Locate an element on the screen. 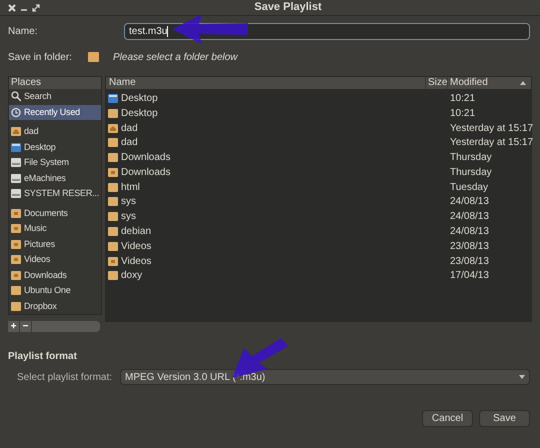 This screenshot has height=448, width=540. section-heading: Playlist format is located at coordinates (42, 357).